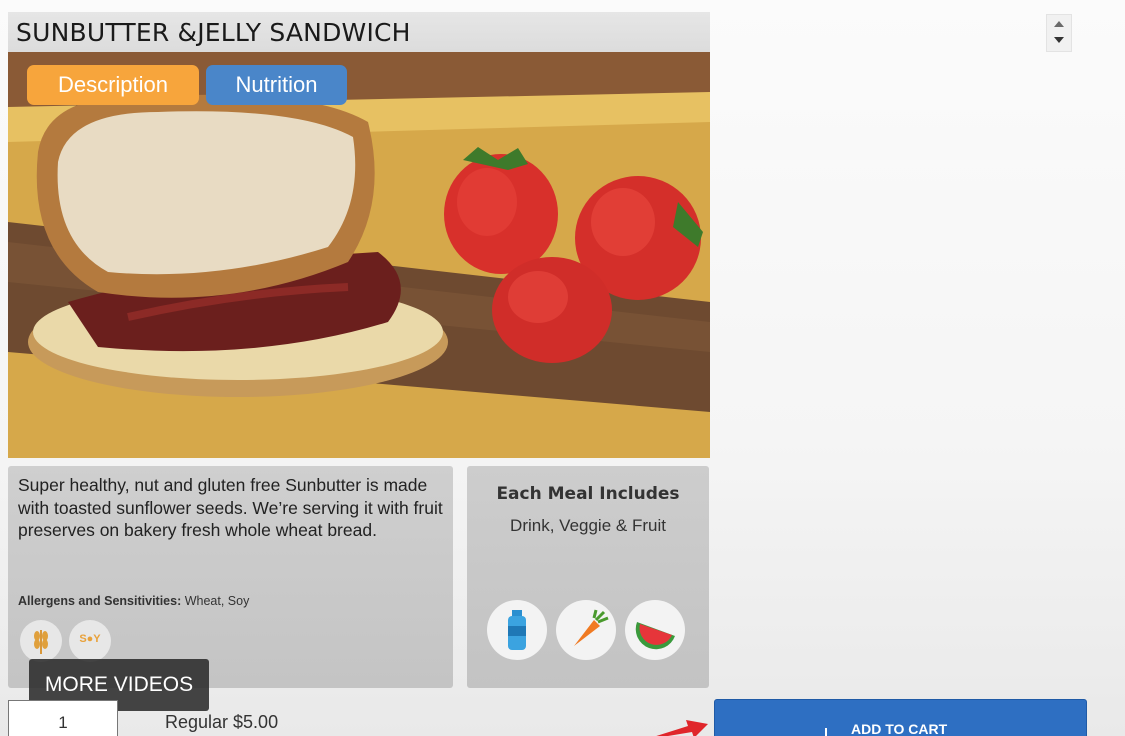  I want to click on scroll-stepper, so click(1059, 33).